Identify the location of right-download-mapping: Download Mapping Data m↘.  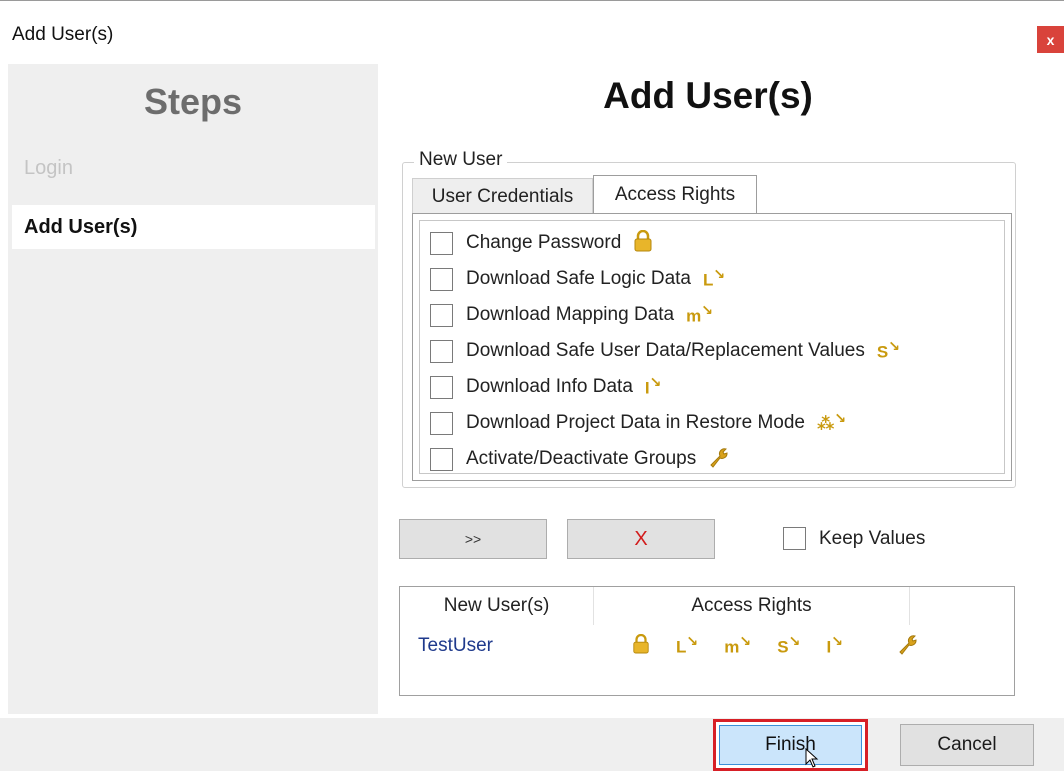
(571, 315).